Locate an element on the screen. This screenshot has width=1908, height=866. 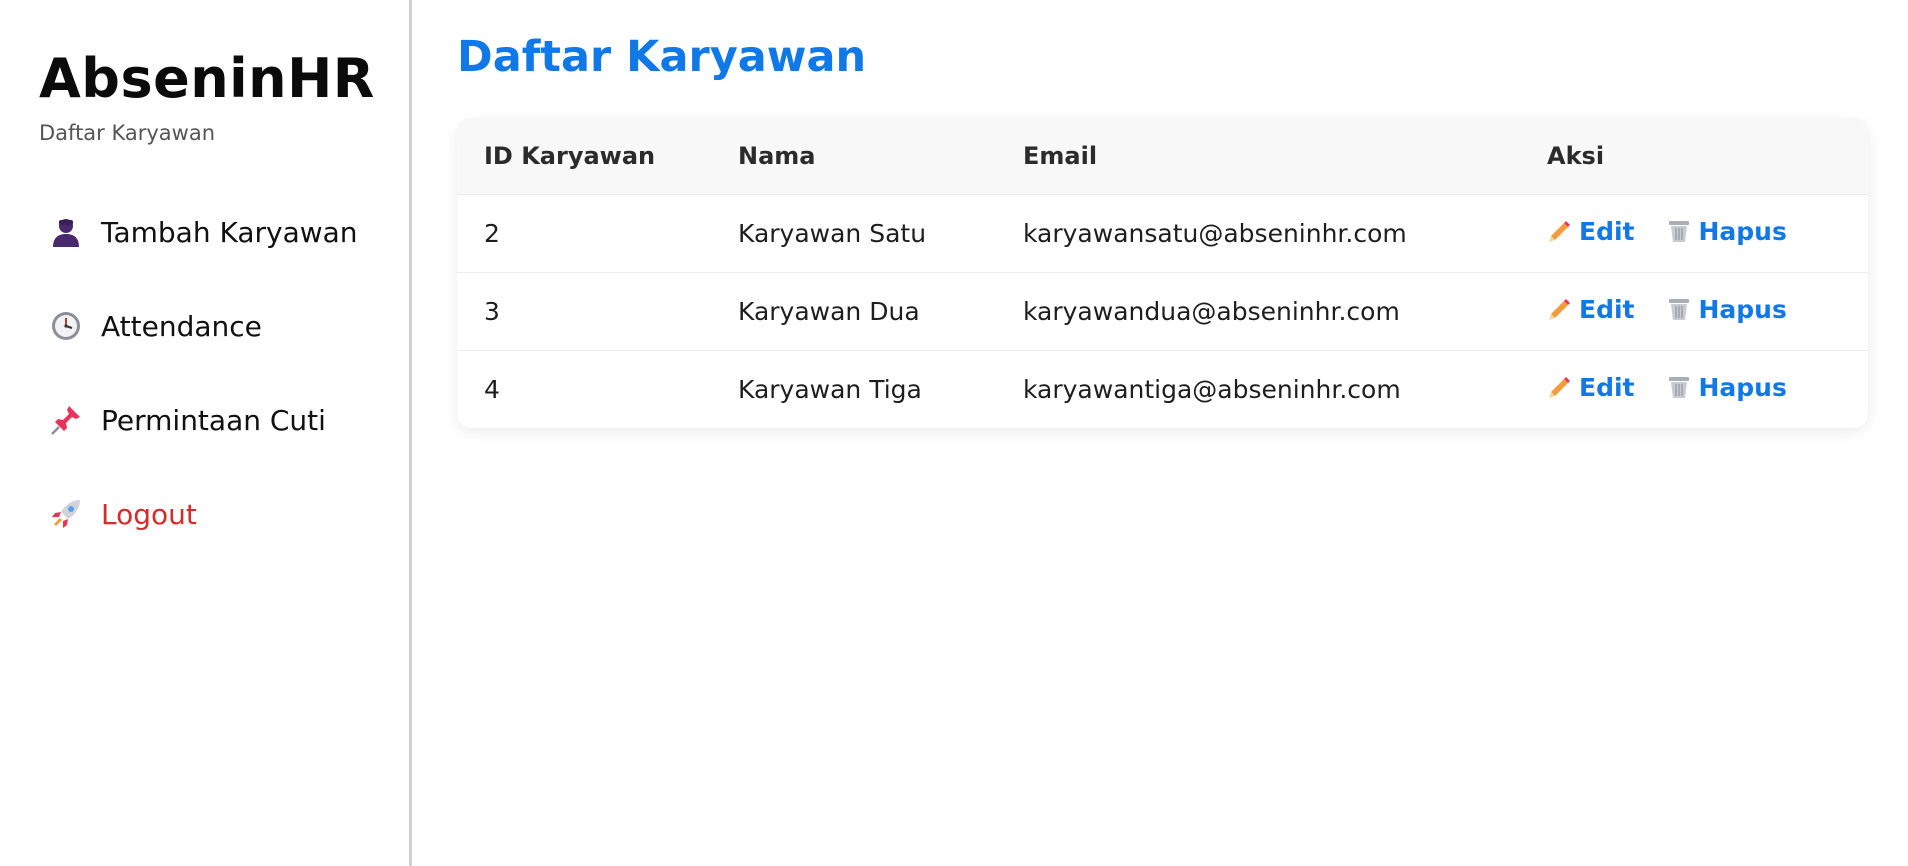
header-nama: Nama is located at coordinates (853, 156).